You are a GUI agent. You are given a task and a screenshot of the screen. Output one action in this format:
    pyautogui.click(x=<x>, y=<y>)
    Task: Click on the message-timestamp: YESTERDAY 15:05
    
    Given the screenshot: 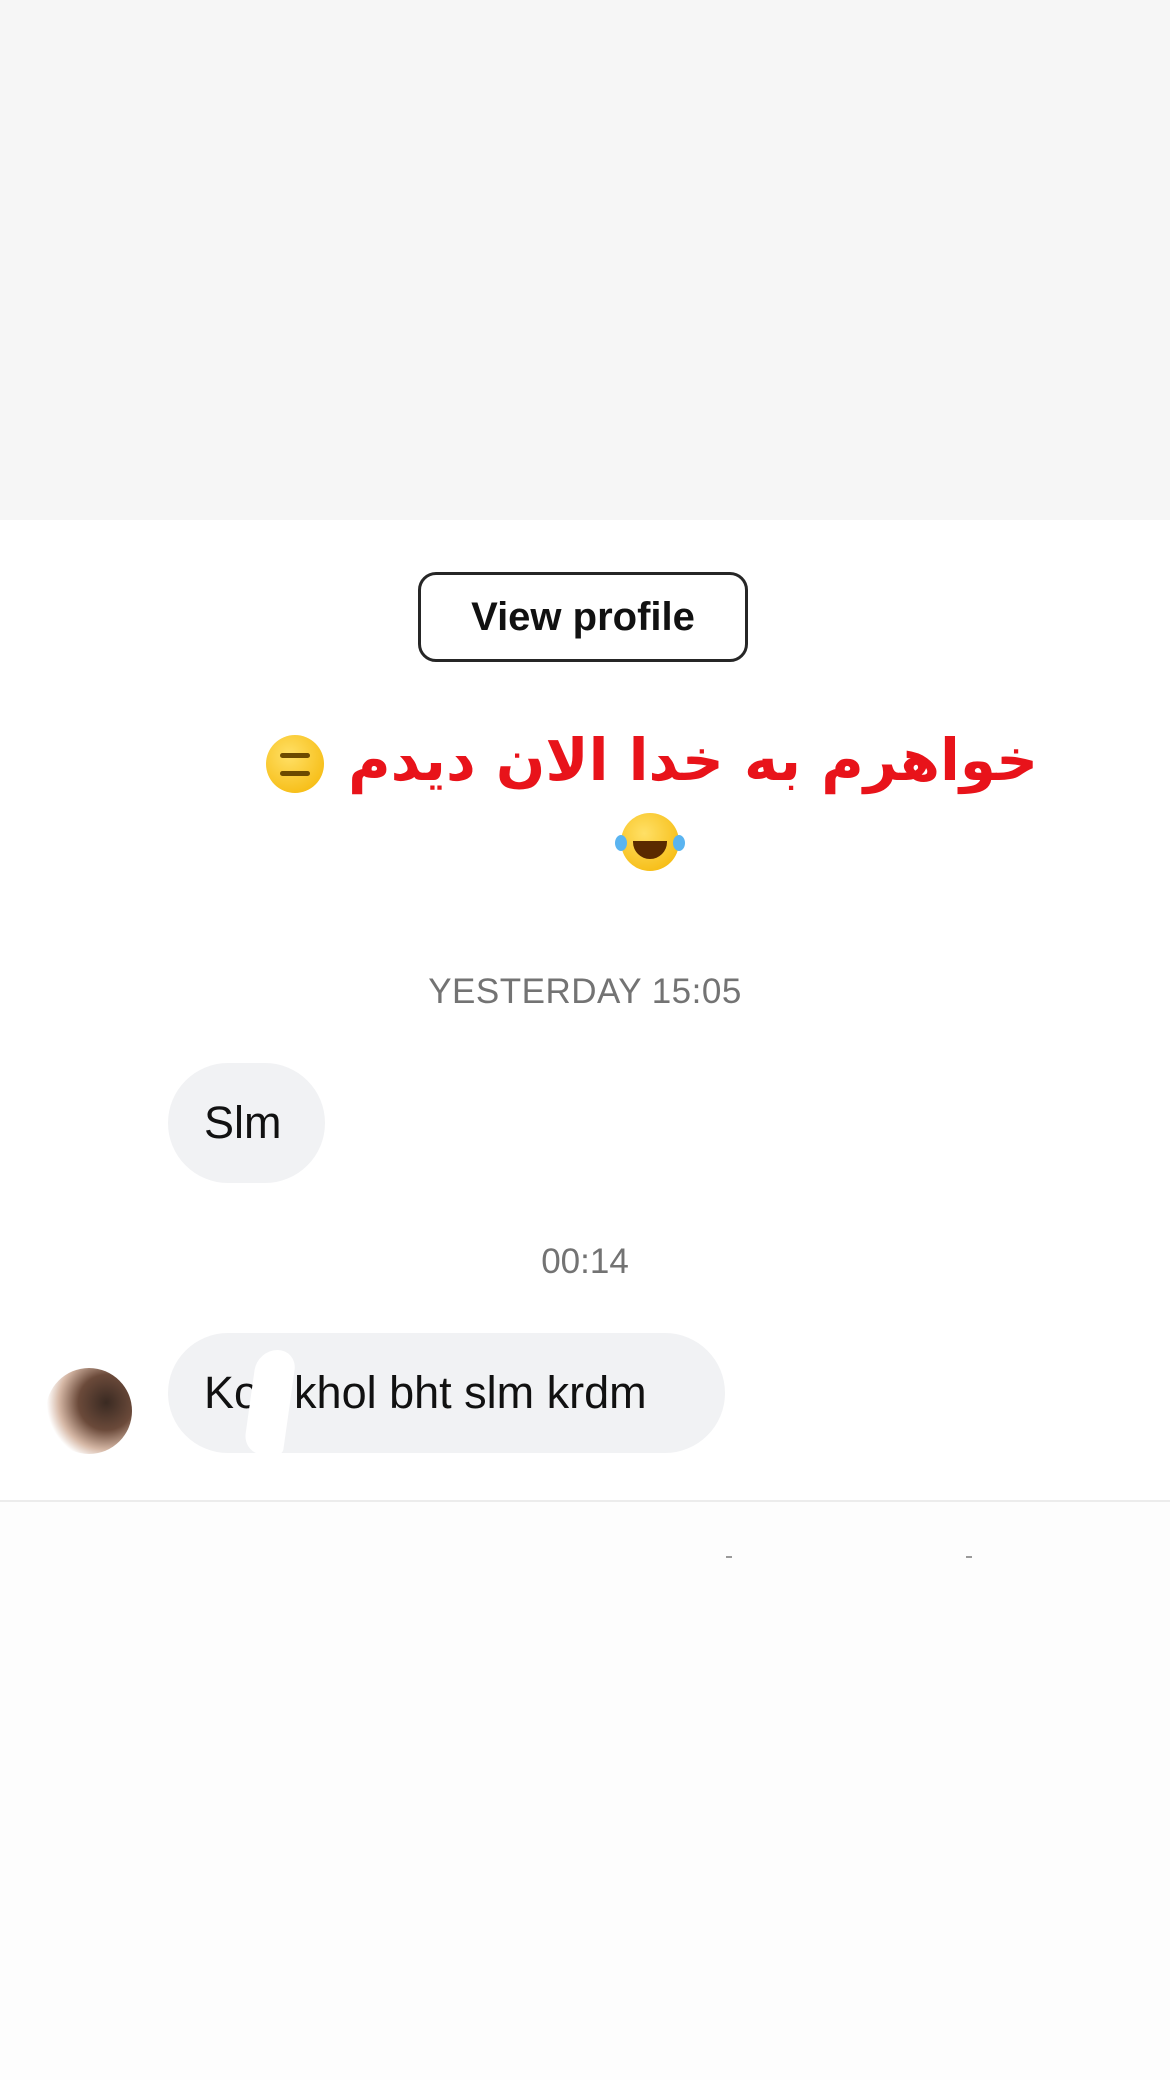 What is the action you would take?
    pyautogui.click(x=585, y=991)
    